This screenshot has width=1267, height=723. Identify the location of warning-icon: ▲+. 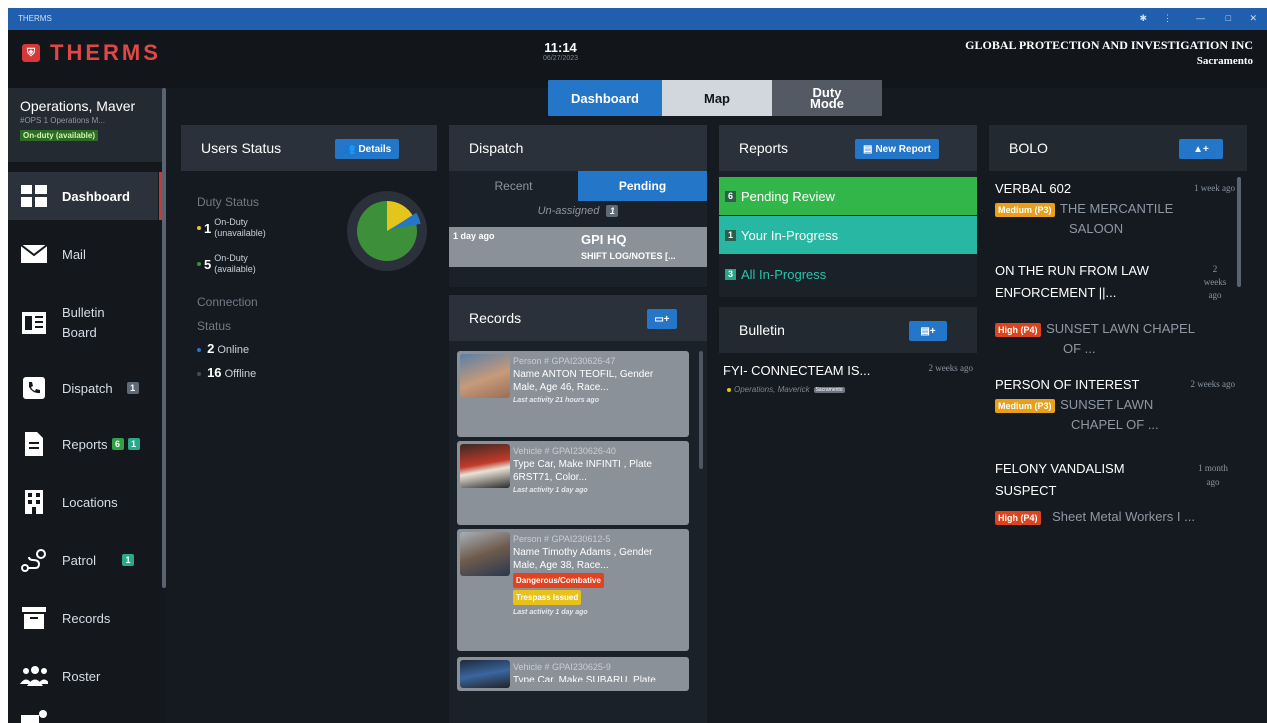
(1201, 149).